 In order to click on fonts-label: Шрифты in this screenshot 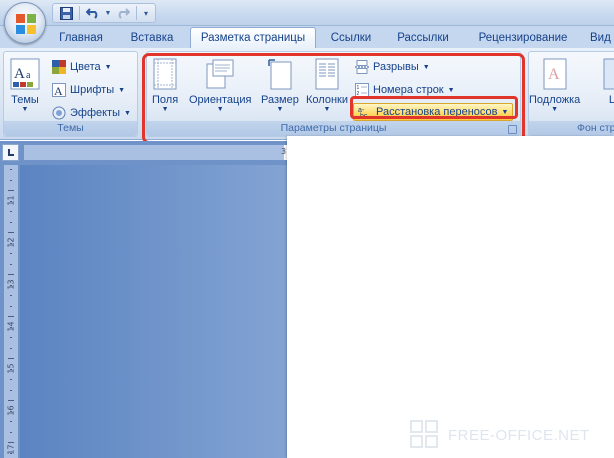, I will do `click(92, 90)`.